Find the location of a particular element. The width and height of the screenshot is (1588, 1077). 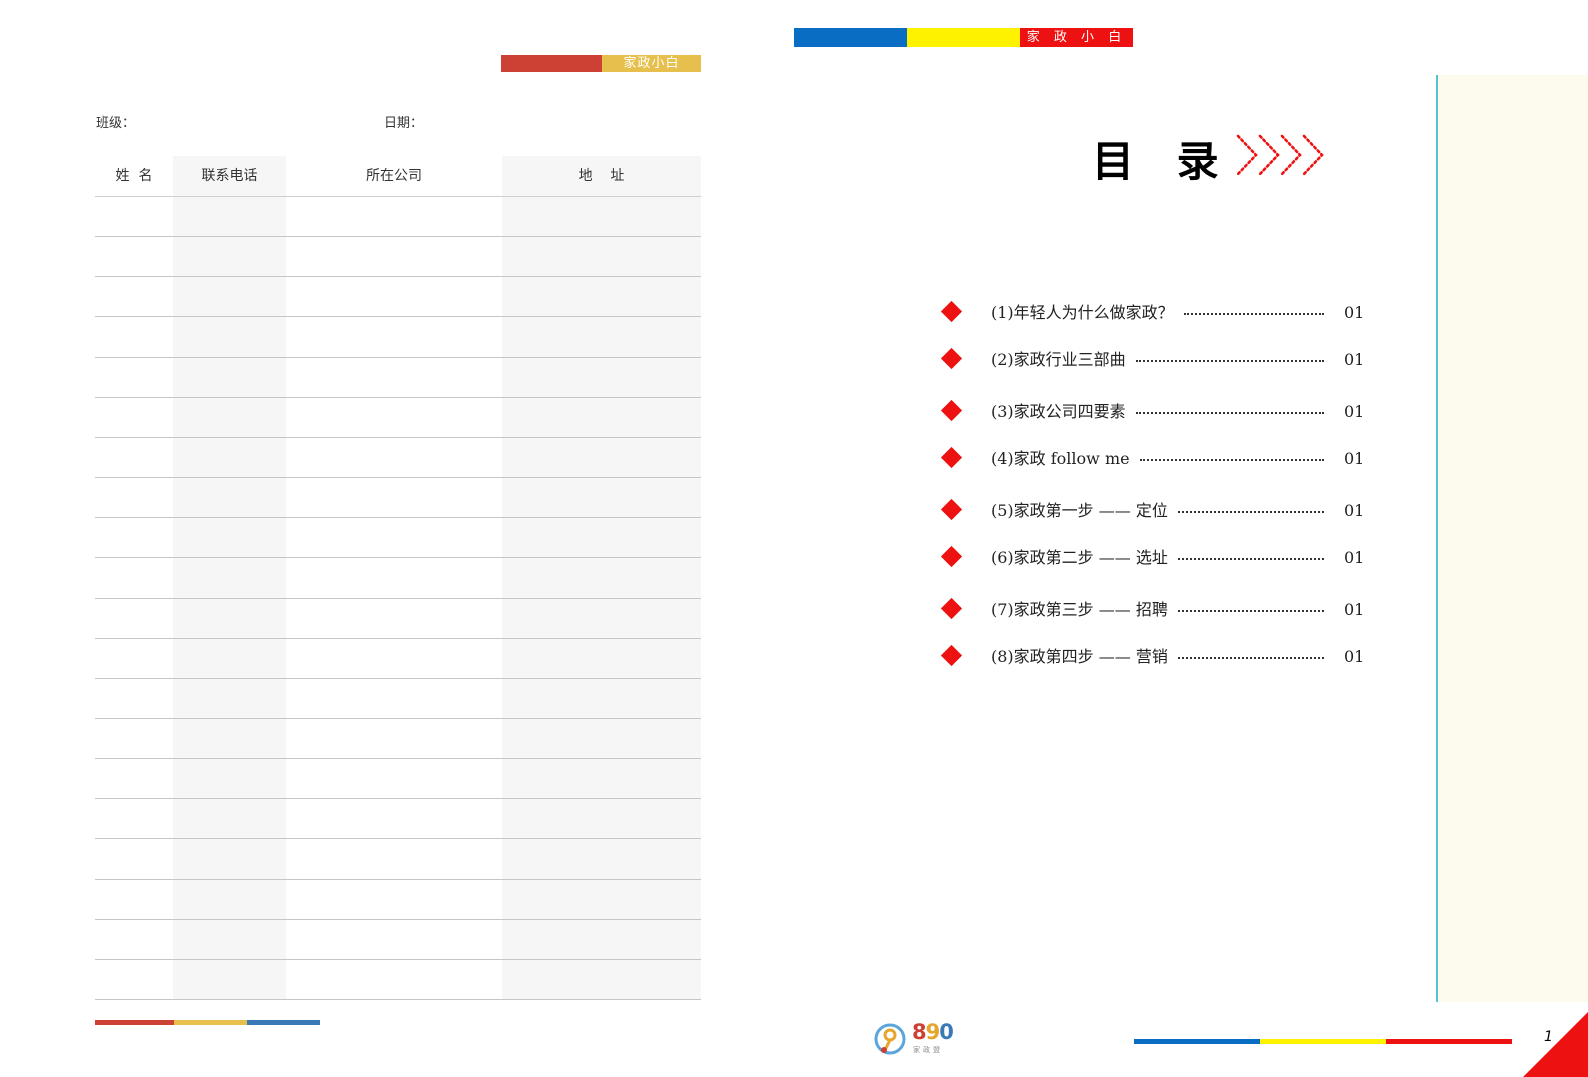

footer-bar-yellow is located at coordinates (210, 1022).